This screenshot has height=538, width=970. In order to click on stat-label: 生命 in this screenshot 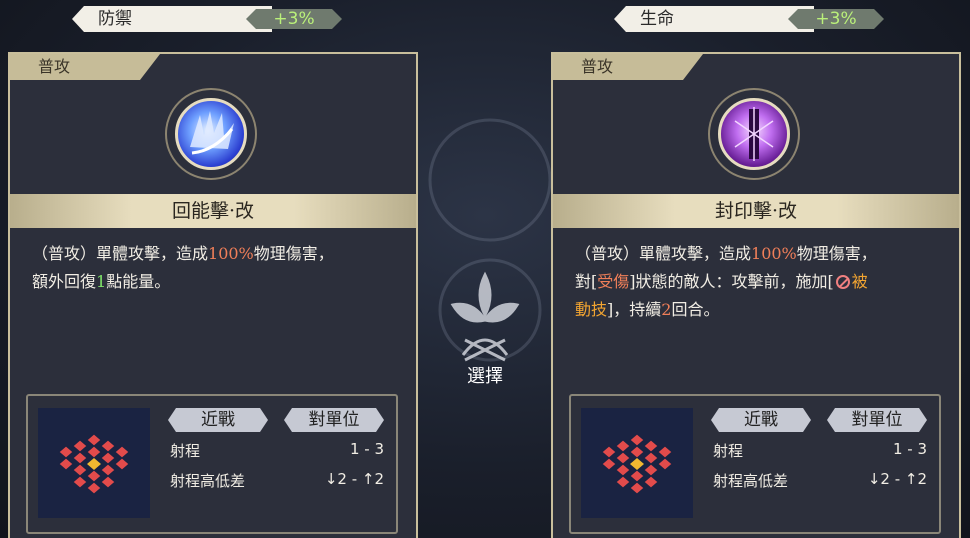, I will do `click(714, 19)`.